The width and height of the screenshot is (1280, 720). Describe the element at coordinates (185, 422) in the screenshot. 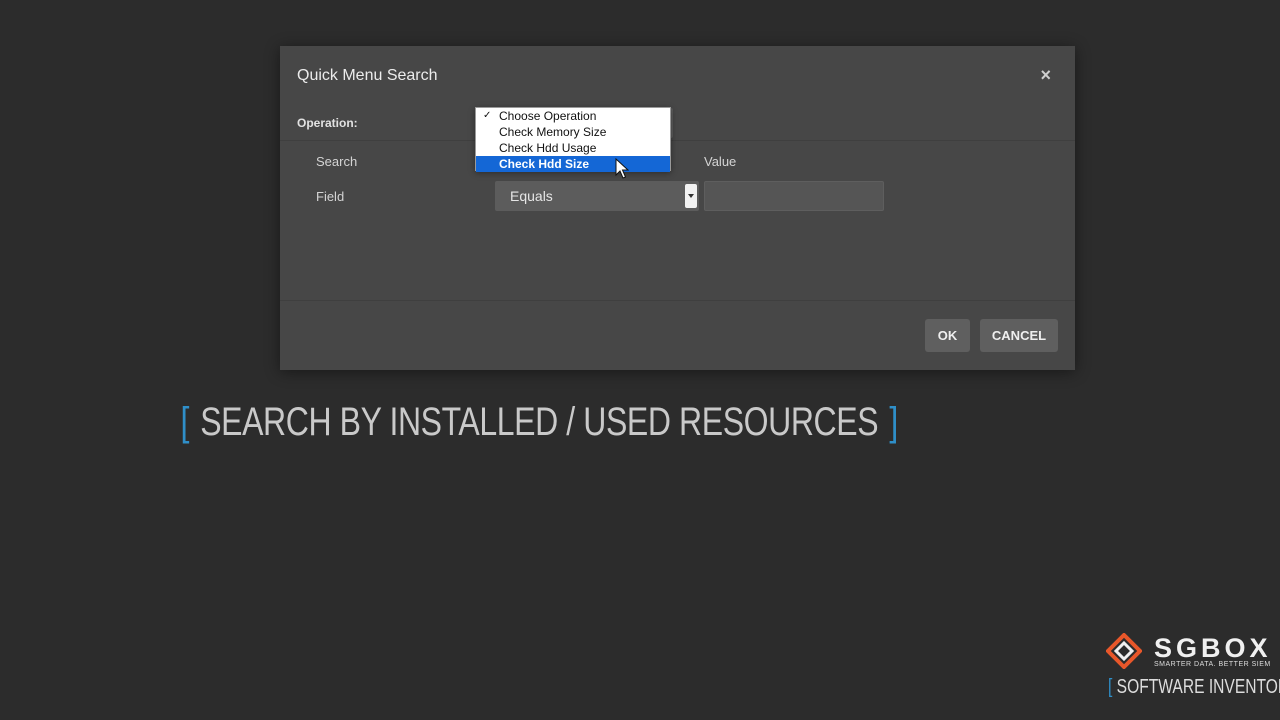

I see `banner-bracket-open: [` at that location.